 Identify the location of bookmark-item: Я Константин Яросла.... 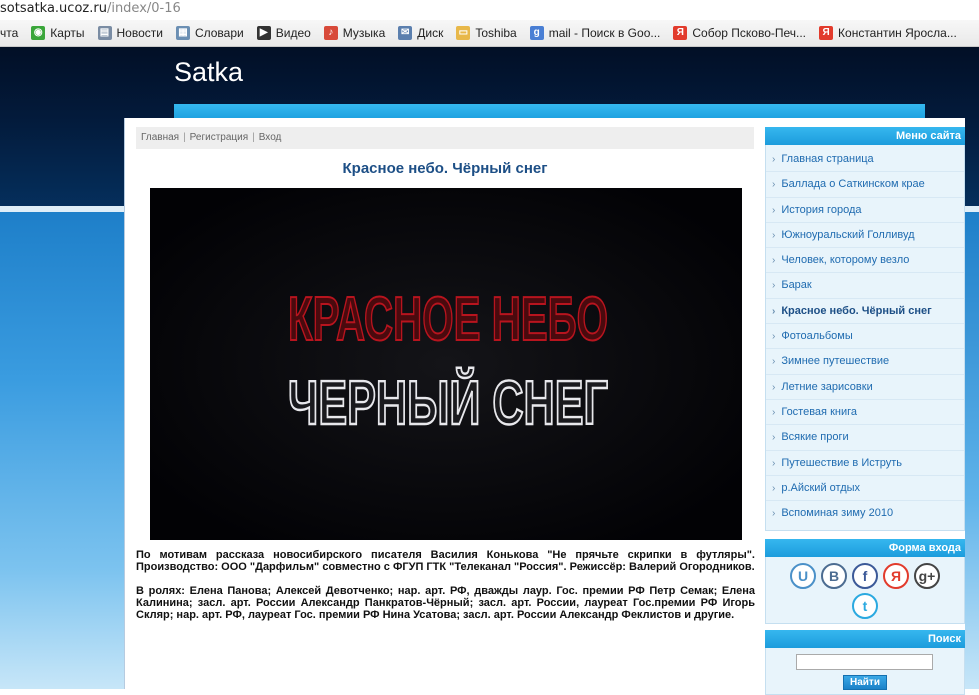
(888, 33).